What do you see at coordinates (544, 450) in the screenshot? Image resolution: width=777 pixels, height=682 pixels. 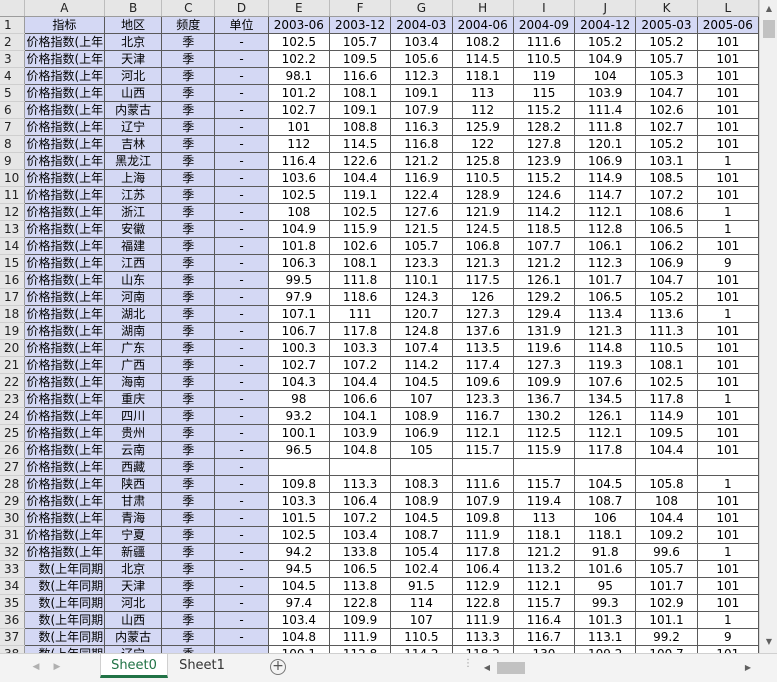 I see `value-cell: 115.9` at bounding box center [544, 450].